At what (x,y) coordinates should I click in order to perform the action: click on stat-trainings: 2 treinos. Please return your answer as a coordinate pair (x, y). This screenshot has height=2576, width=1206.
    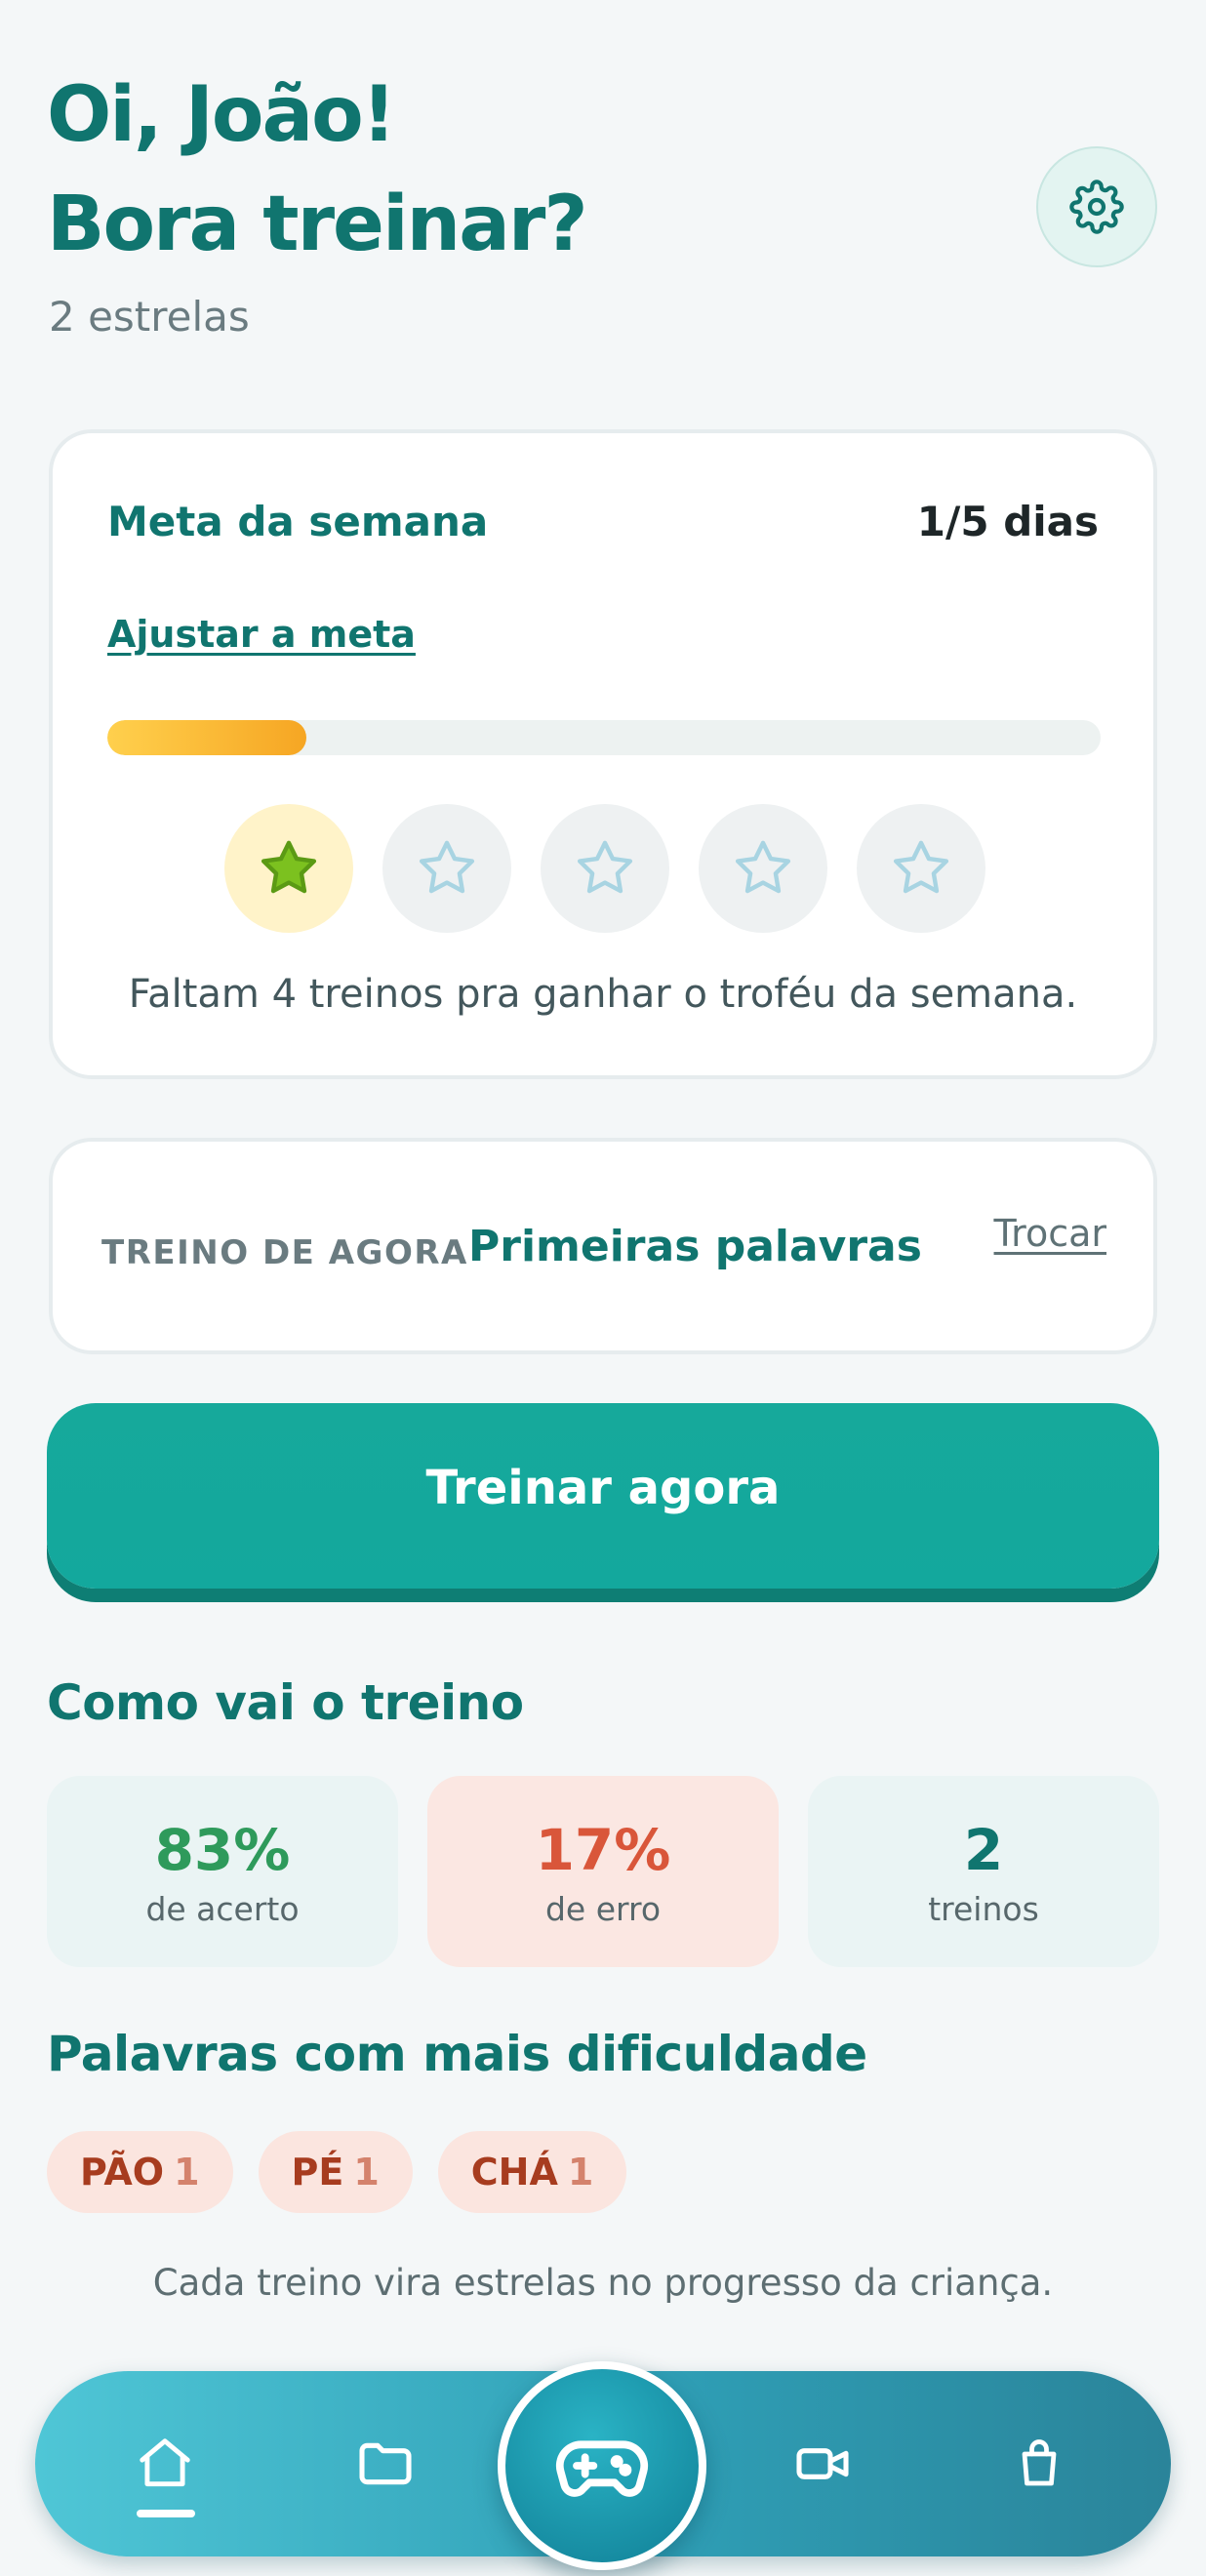
    Looking at the image, I should click on (983, 1871).